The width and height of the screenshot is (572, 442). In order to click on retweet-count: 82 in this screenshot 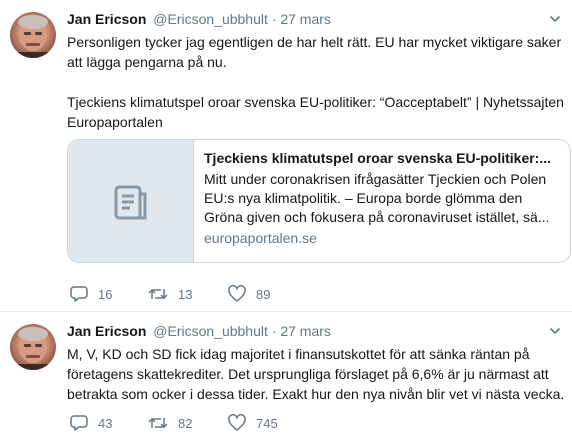, I will do `click(185, 423)`.